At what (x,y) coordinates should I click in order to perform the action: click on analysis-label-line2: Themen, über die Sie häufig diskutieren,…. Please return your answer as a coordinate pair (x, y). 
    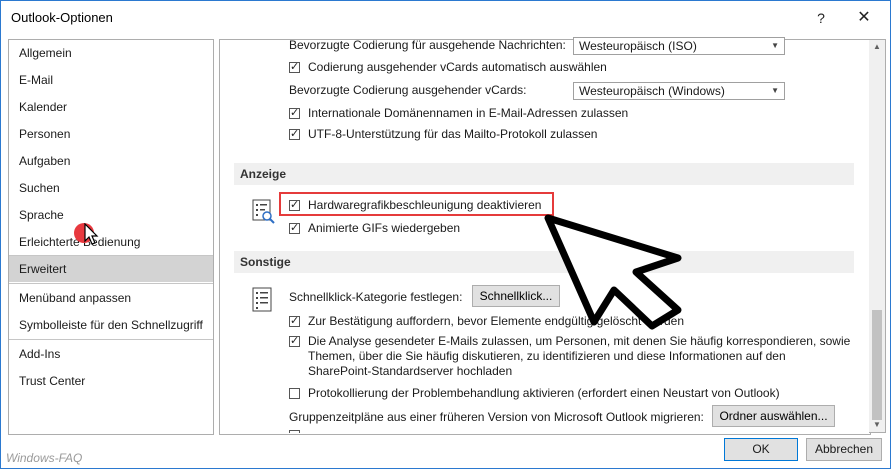
    Looking at the image, I should click on (547, 356).